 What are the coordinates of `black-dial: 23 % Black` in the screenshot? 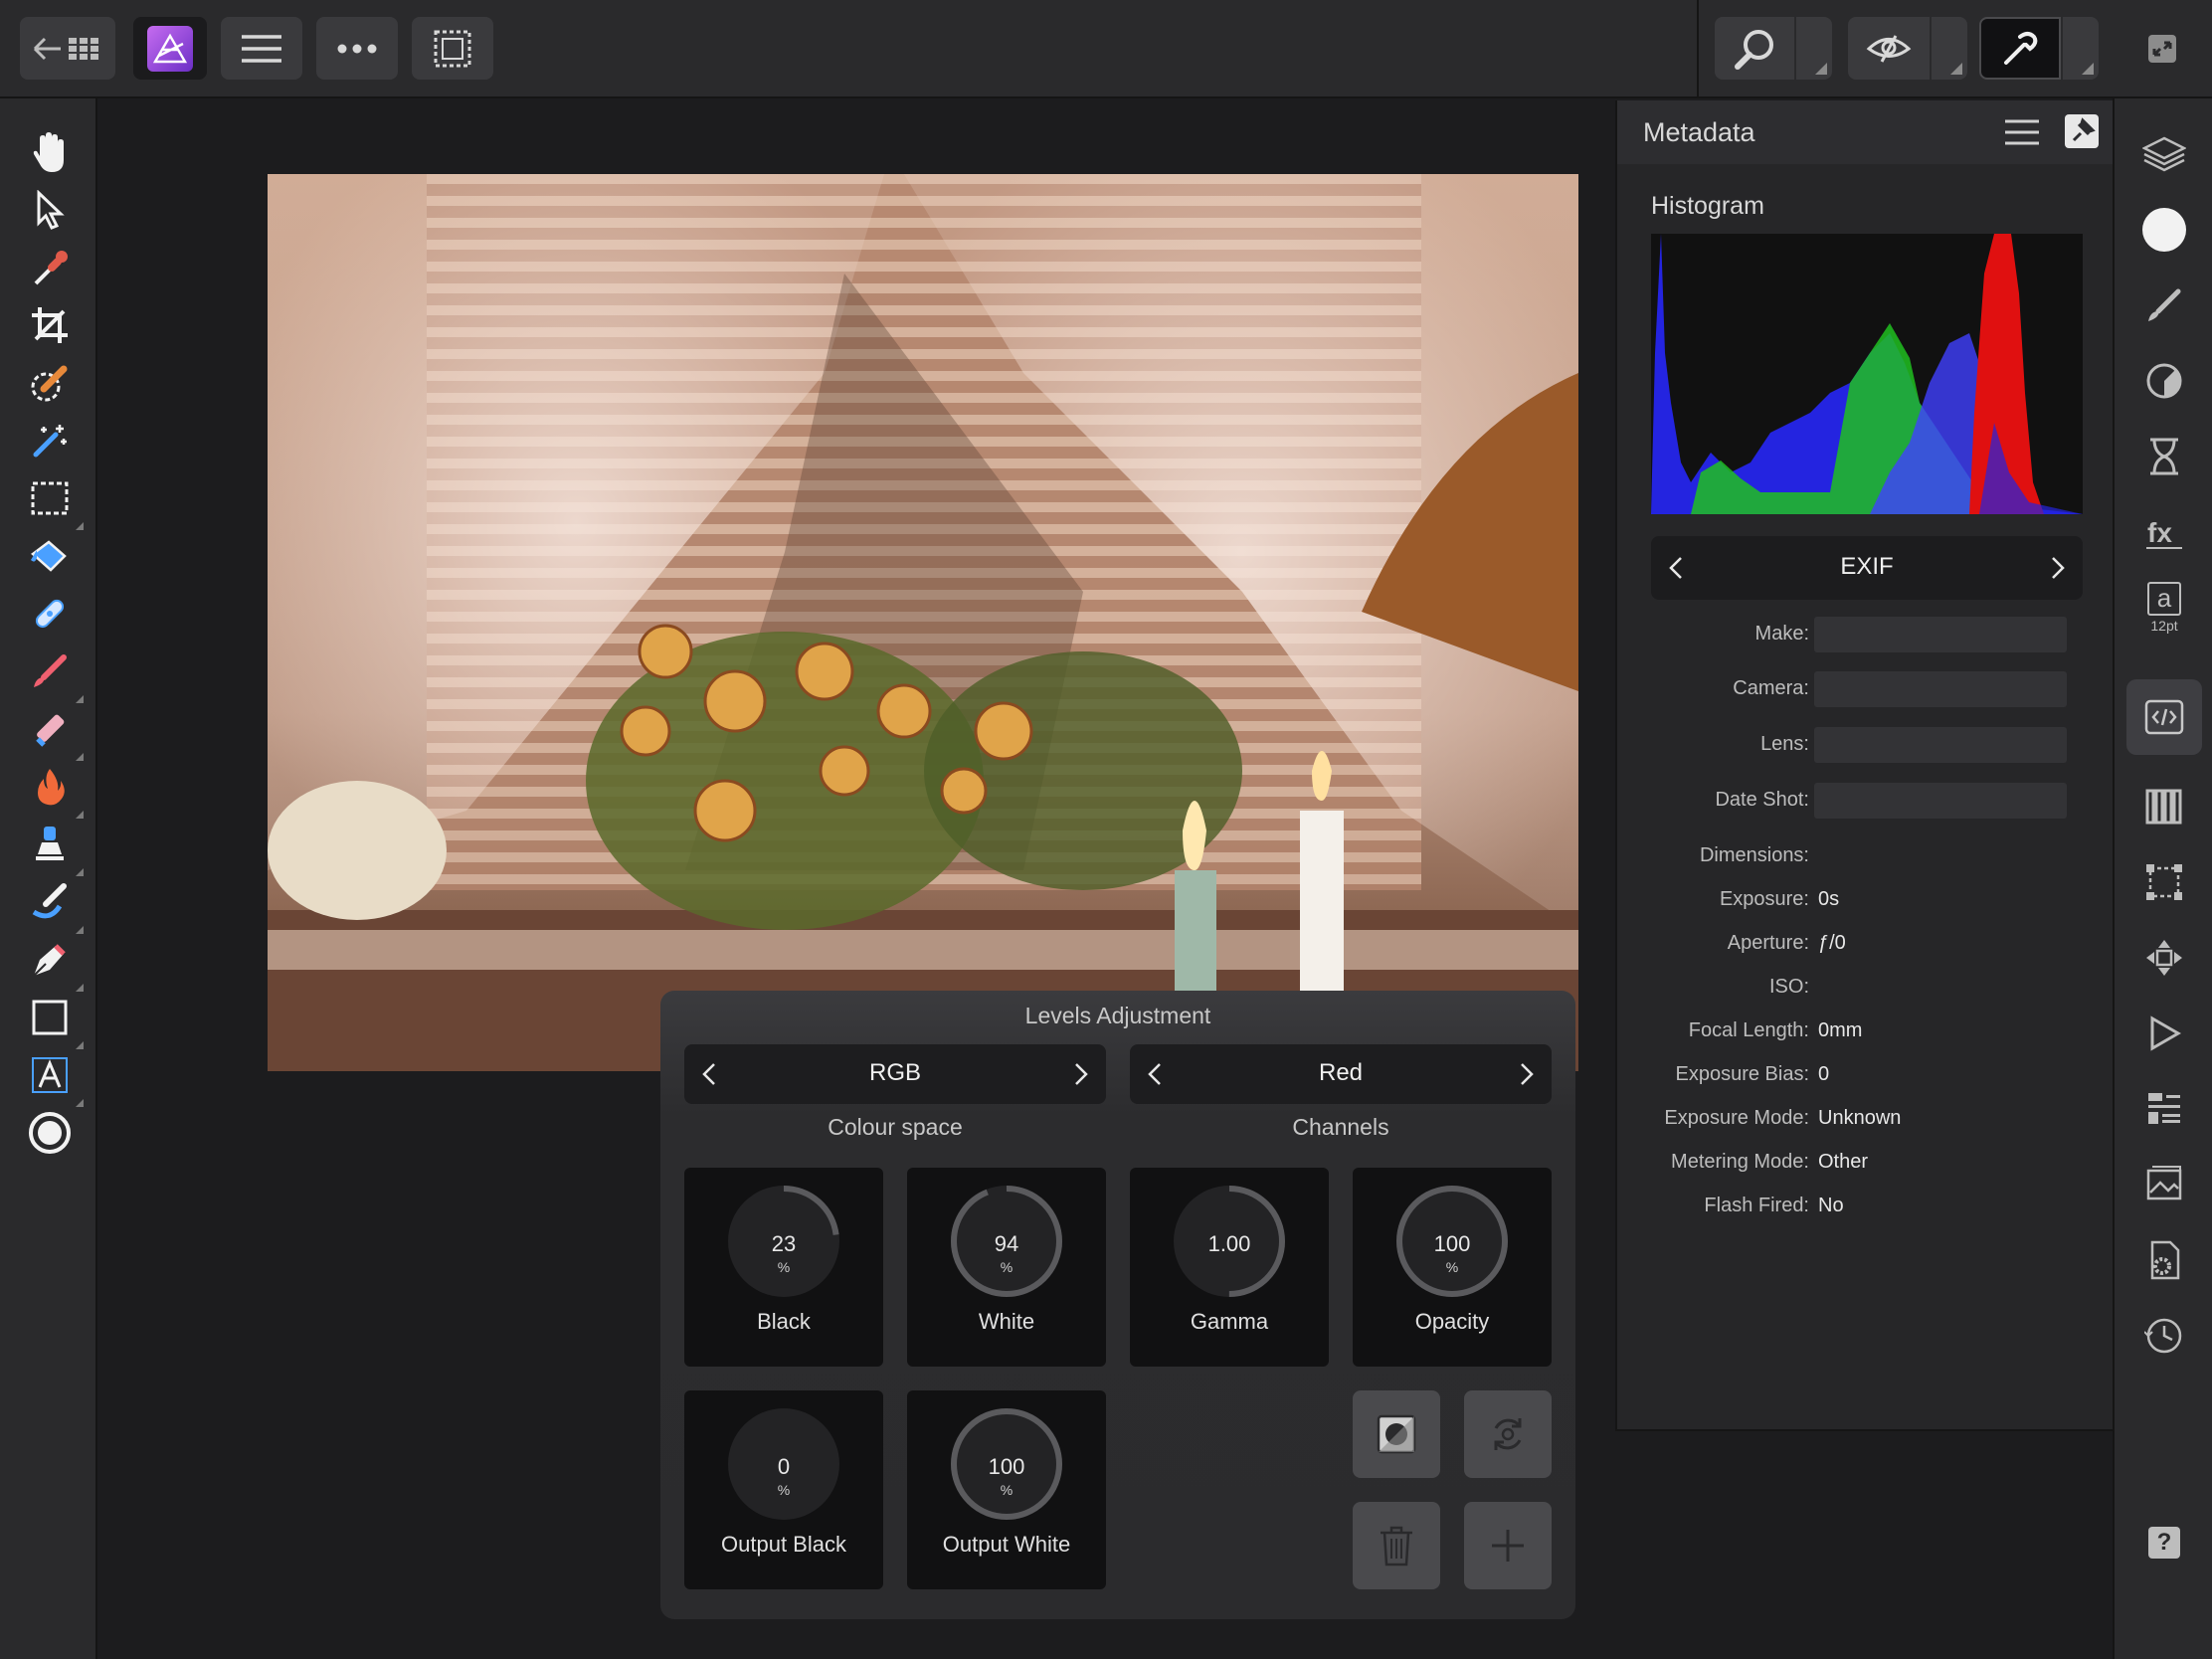 It's located at (783, 1267).